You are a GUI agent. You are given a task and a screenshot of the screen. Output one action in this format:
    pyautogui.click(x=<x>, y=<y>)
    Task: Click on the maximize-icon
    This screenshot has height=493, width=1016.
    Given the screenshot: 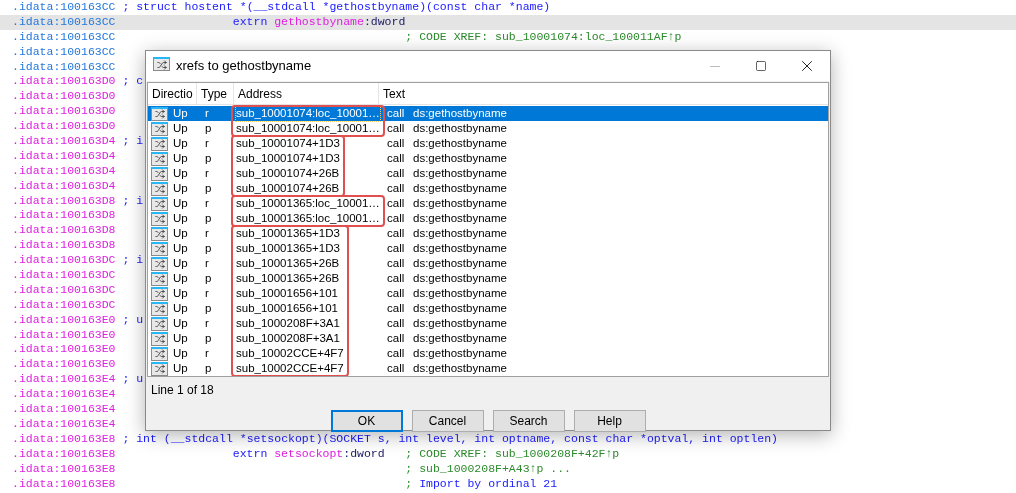 What is the action you would take?
    pyautogui.click(x=761, y=66)
    